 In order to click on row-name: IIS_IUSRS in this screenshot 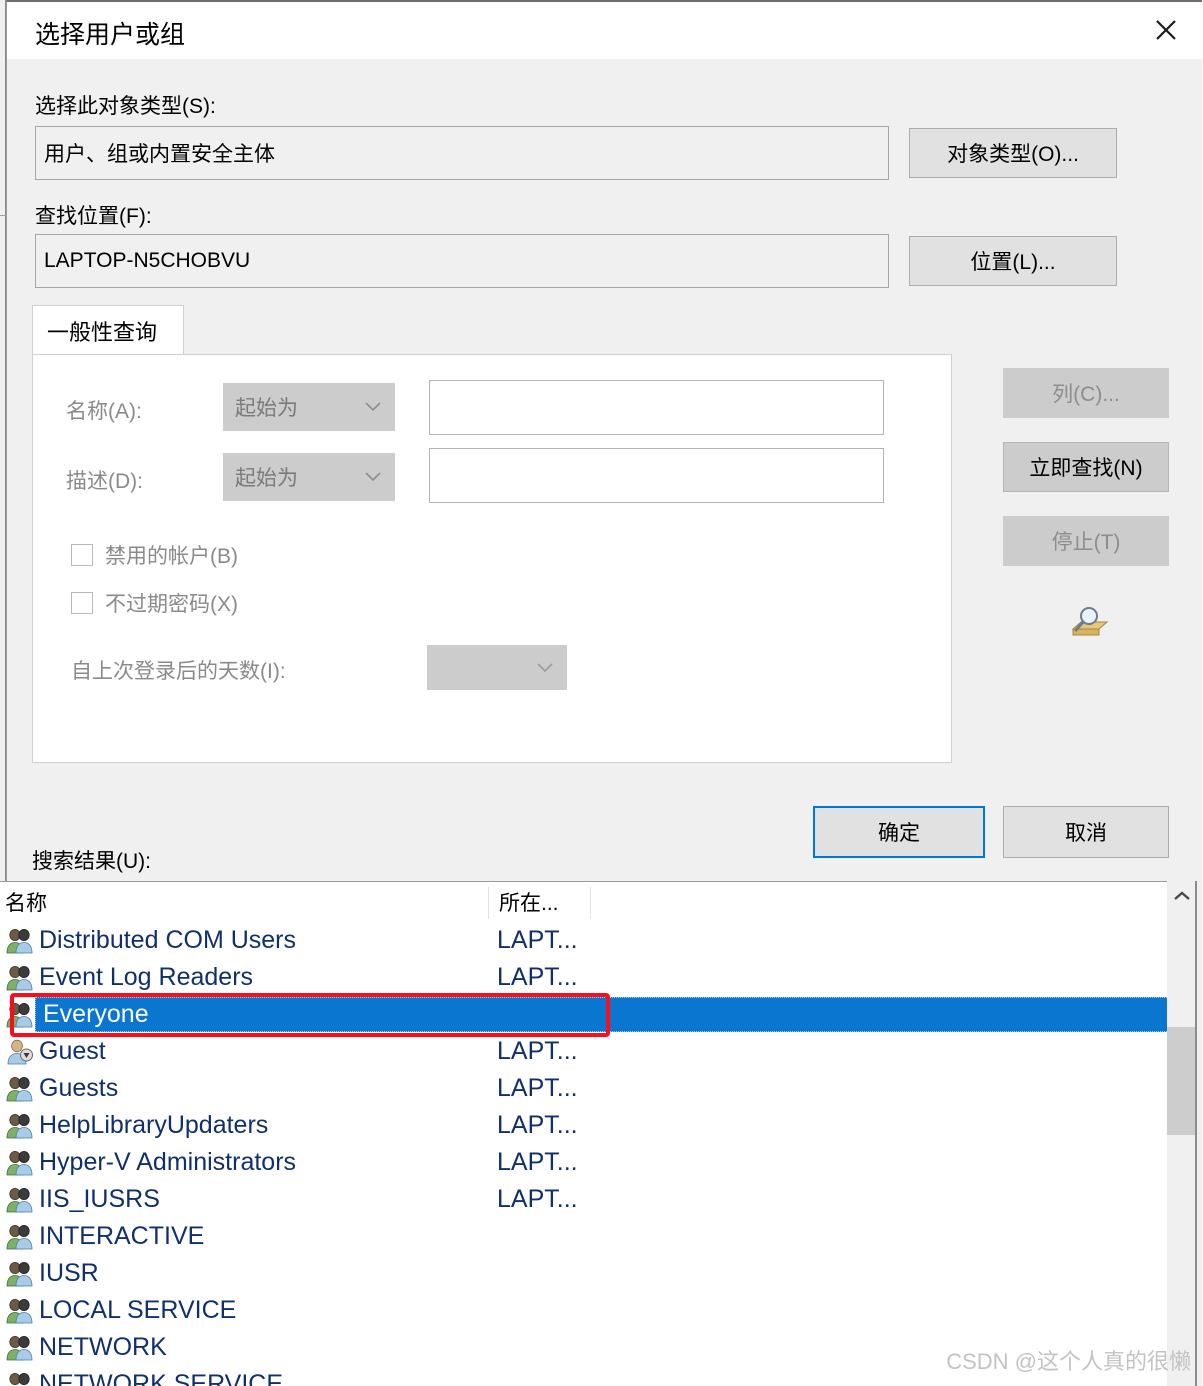, I will do `click(99, 1199)`.